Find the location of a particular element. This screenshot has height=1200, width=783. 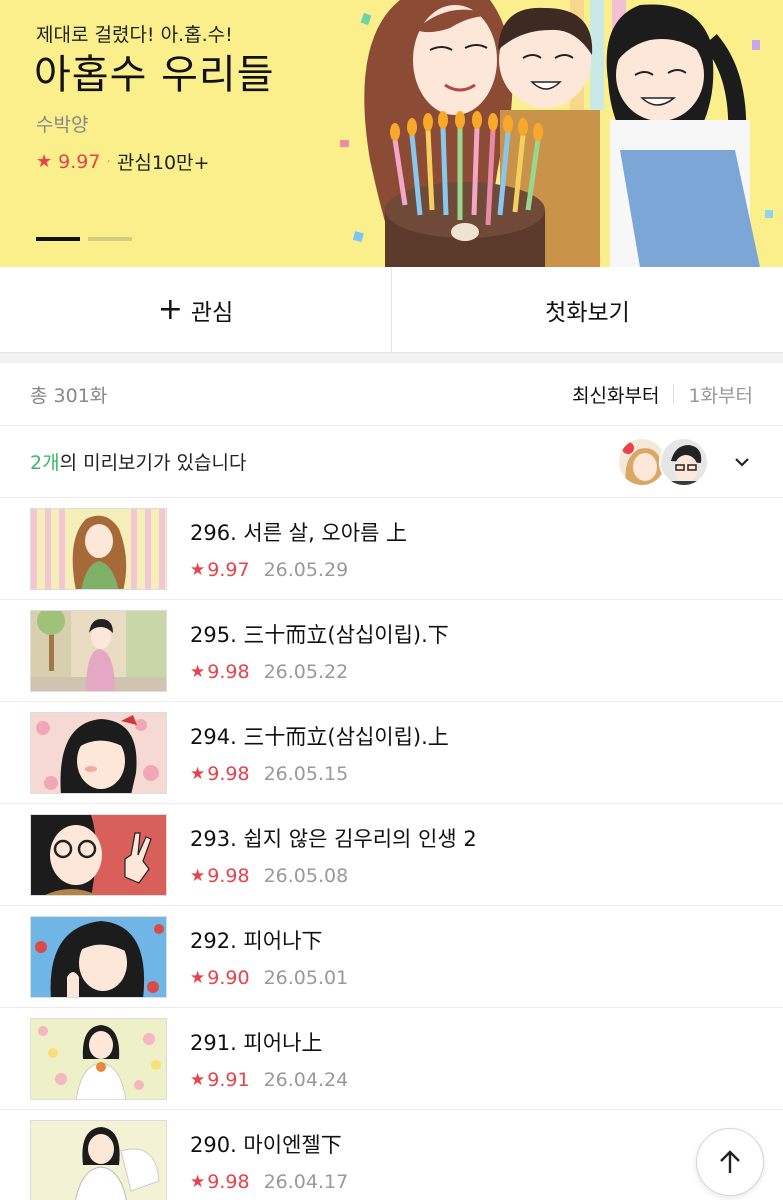

sort-first-button: 1화부터 is located at coordinates (720, 394).